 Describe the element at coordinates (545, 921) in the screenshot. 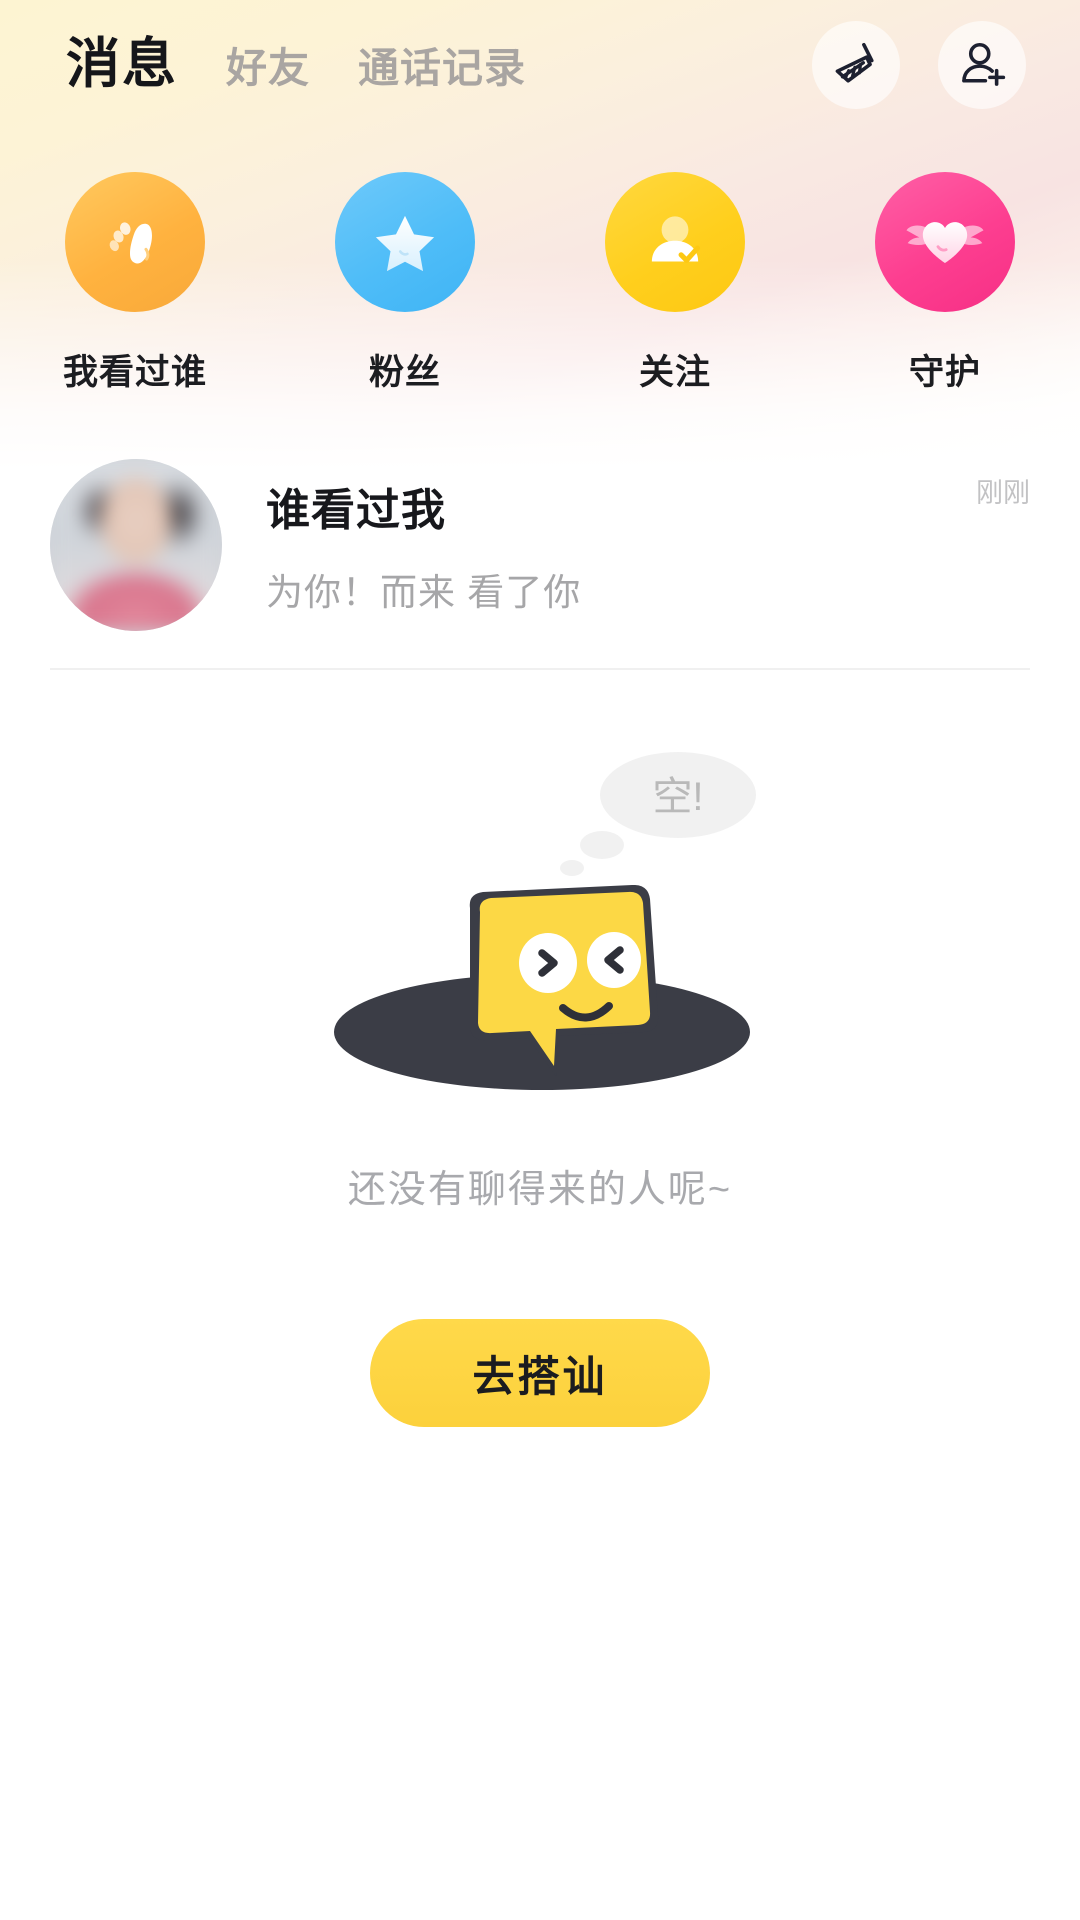

I see `empty-illustration: 空!` at that location.